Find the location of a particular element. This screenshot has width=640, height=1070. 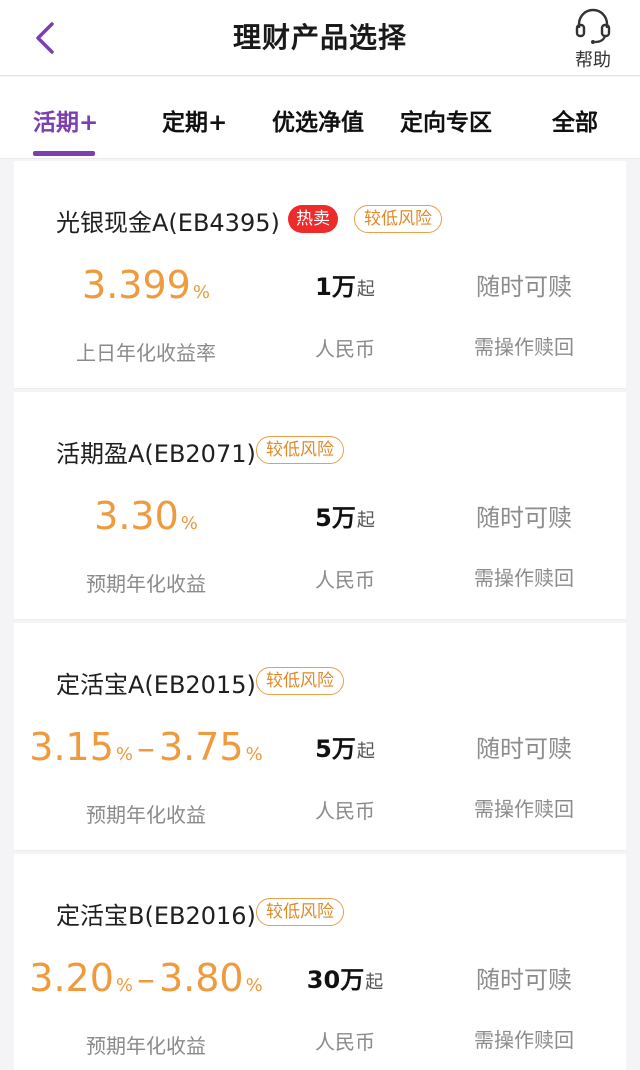

top-nav-bar: 理财产品选择 帮助 is located at coordinates (320, 38).